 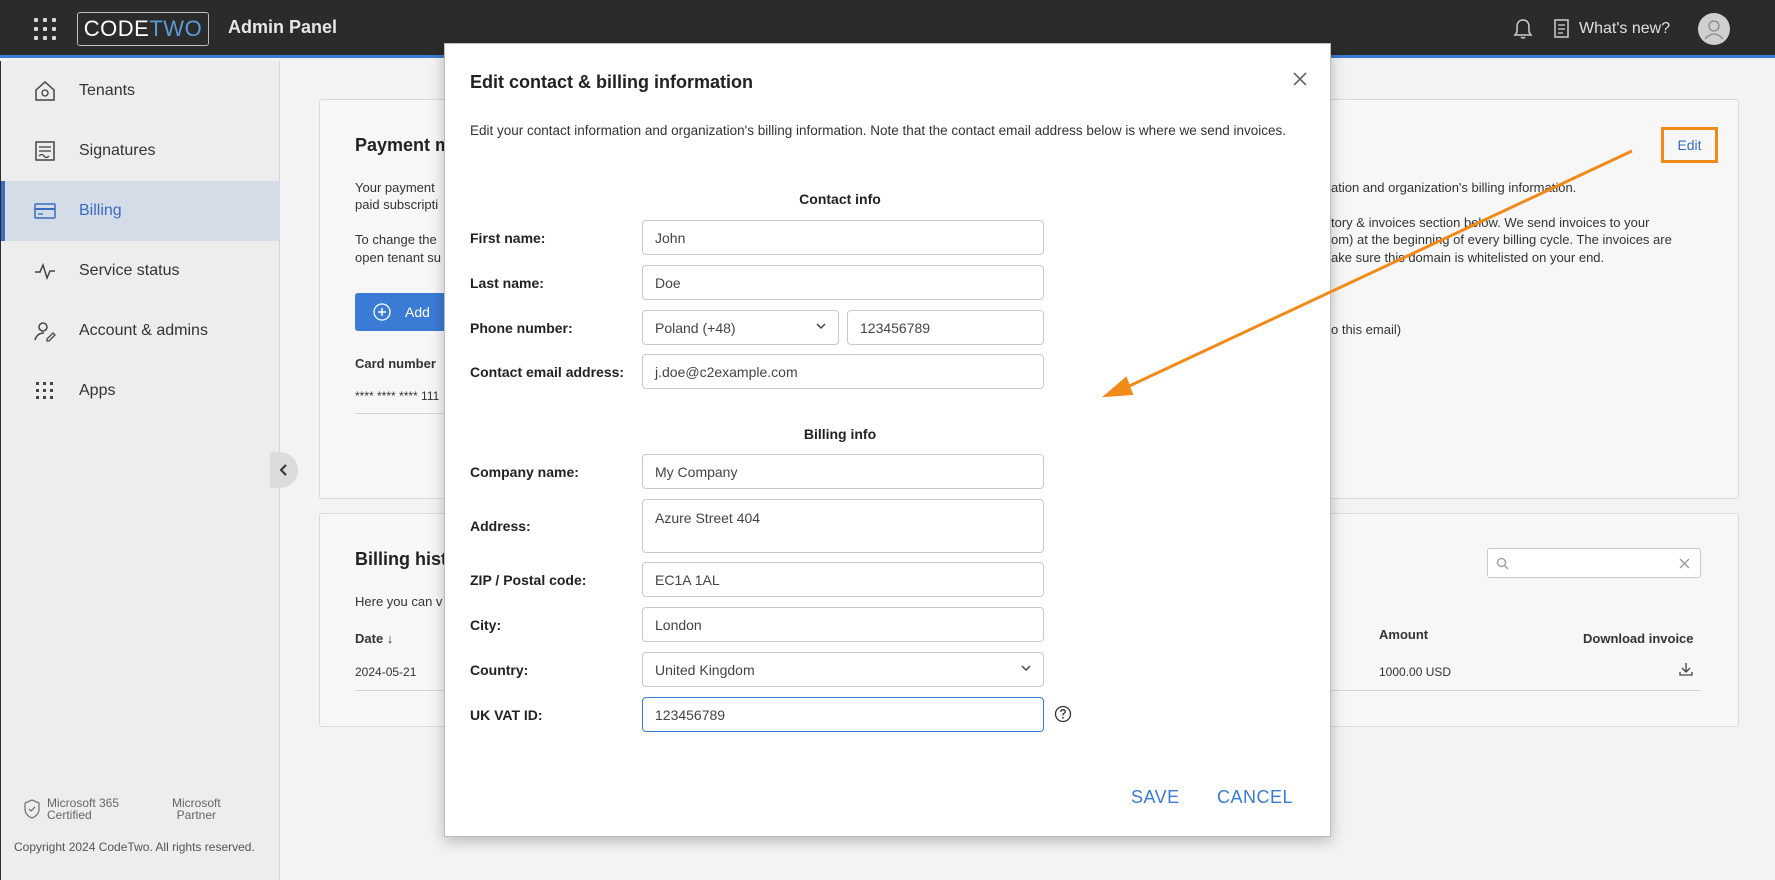 I want to click on first-name-label: First name:, so click(x=508, y=238).